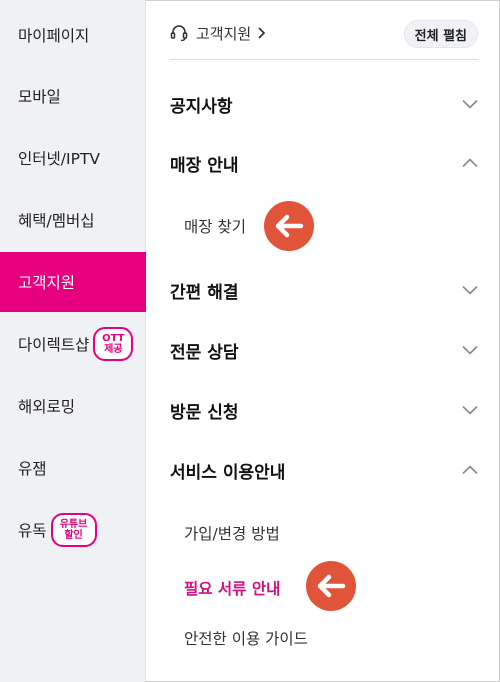  I want to click on sidebar-item-direct-shop: 다이렉트샵 OTT 제공, so click(73, 344).